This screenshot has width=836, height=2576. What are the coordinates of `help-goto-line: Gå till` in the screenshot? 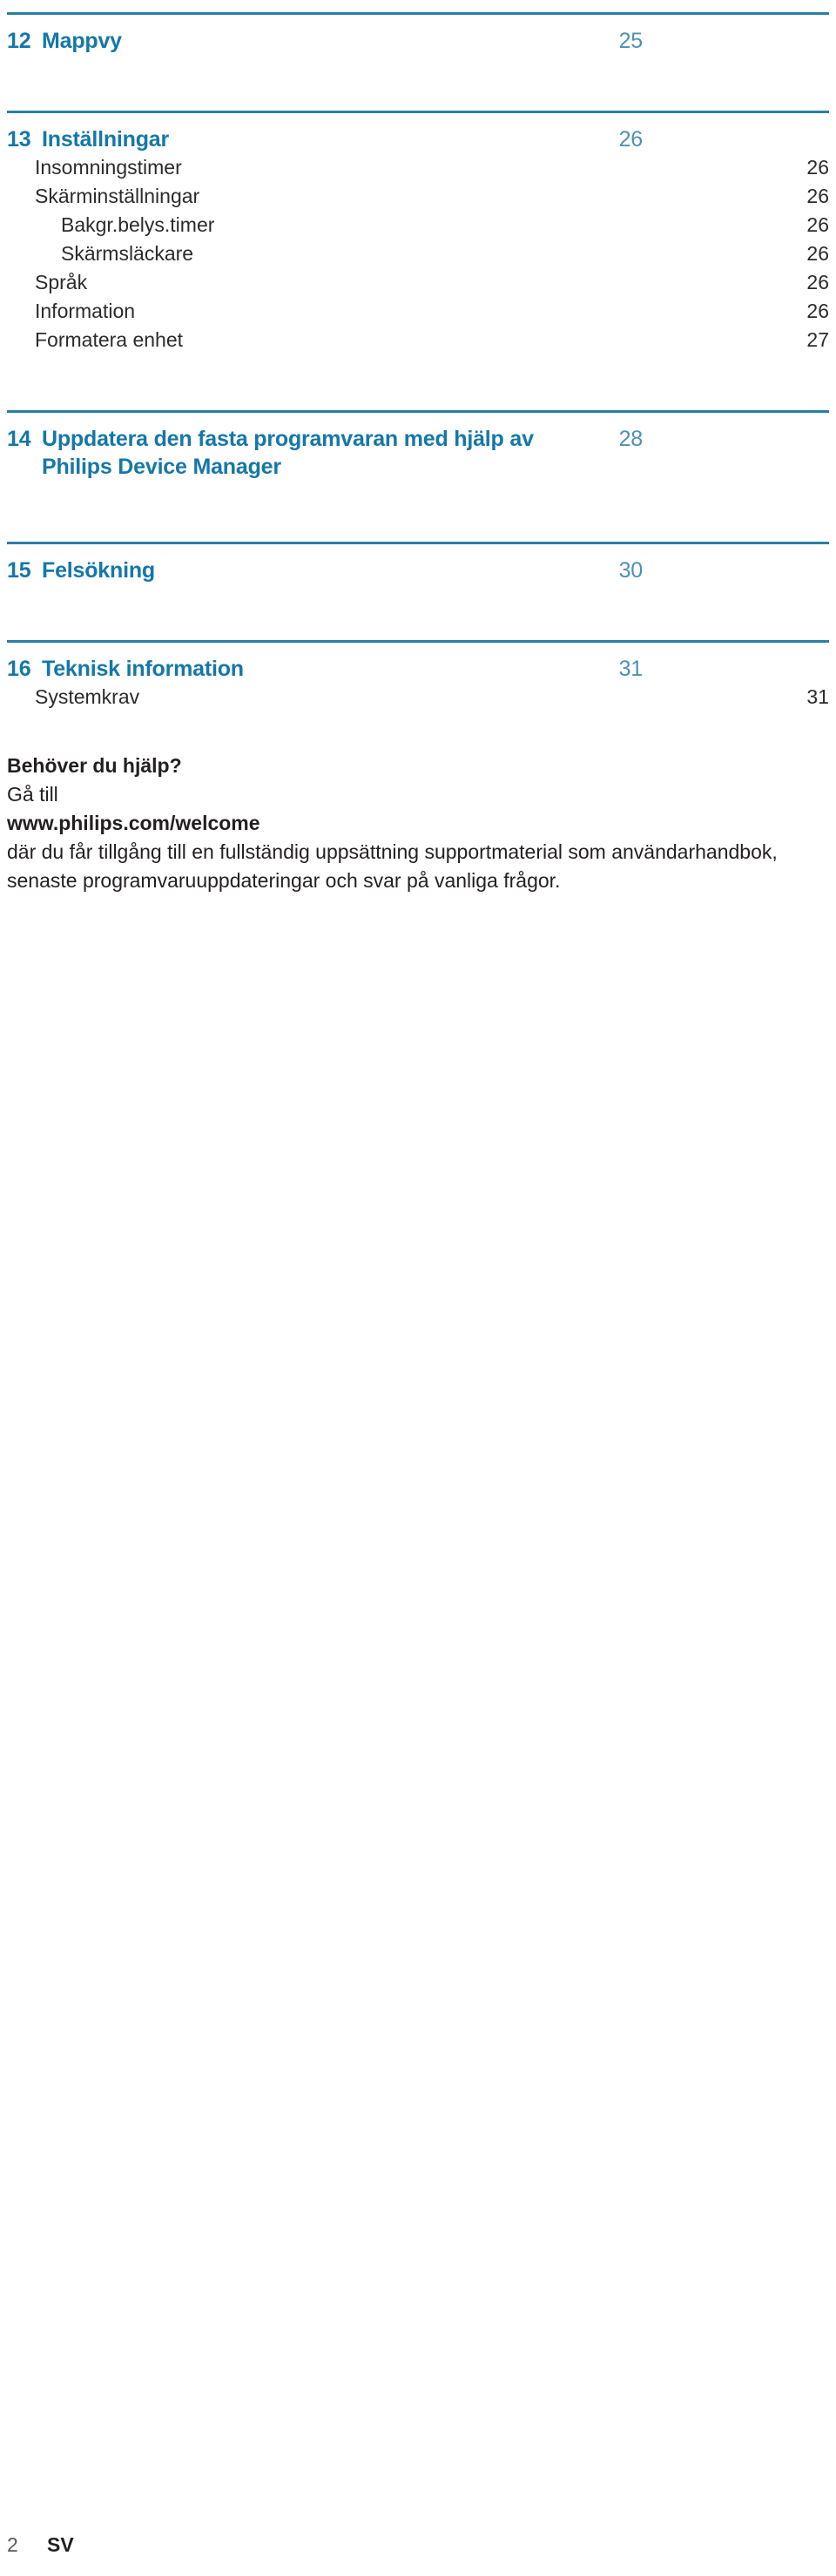 It's located at (32, 794).